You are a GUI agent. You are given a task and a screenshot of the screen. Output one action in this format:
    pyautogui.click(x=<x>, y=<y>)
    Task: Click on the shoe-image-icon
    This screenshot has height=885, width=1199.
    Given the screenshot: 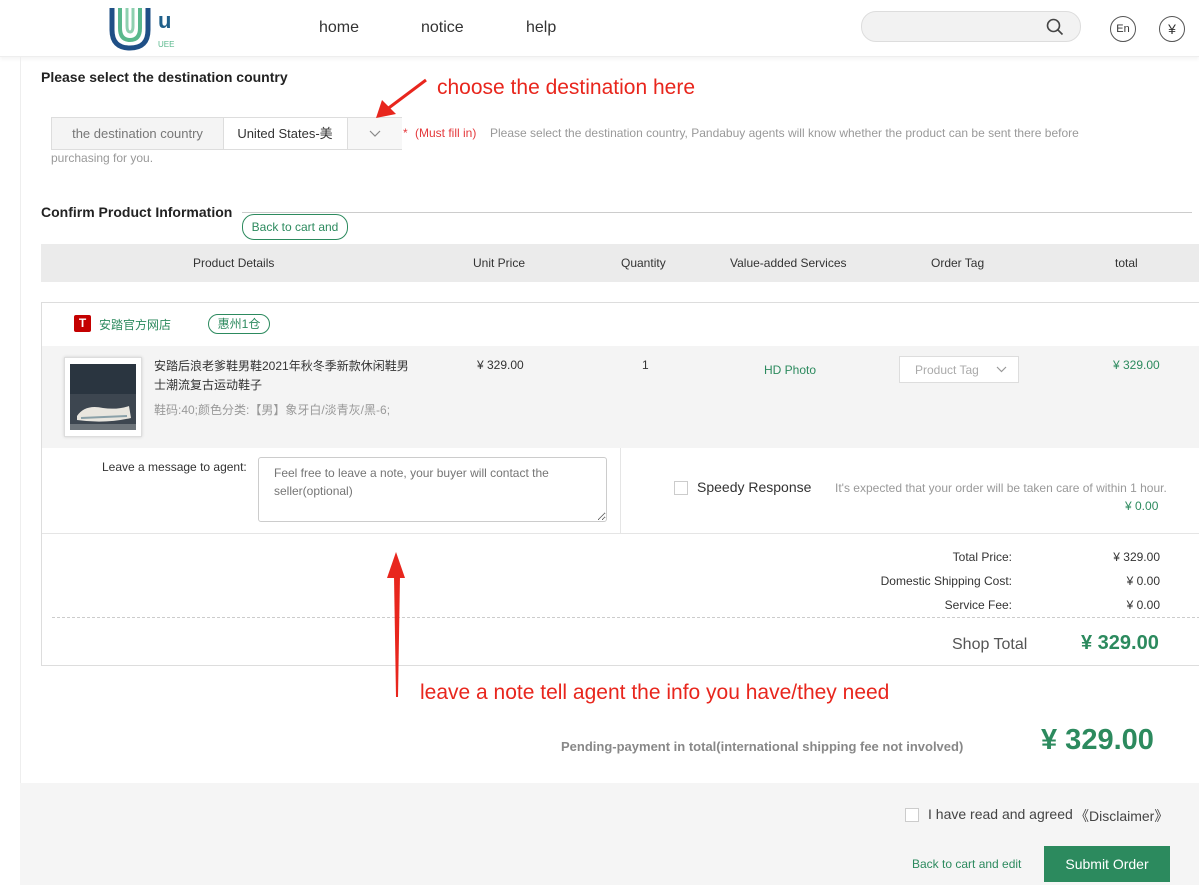 What is the action you would take?
    pyautogui.click(x=103, y=397)
    